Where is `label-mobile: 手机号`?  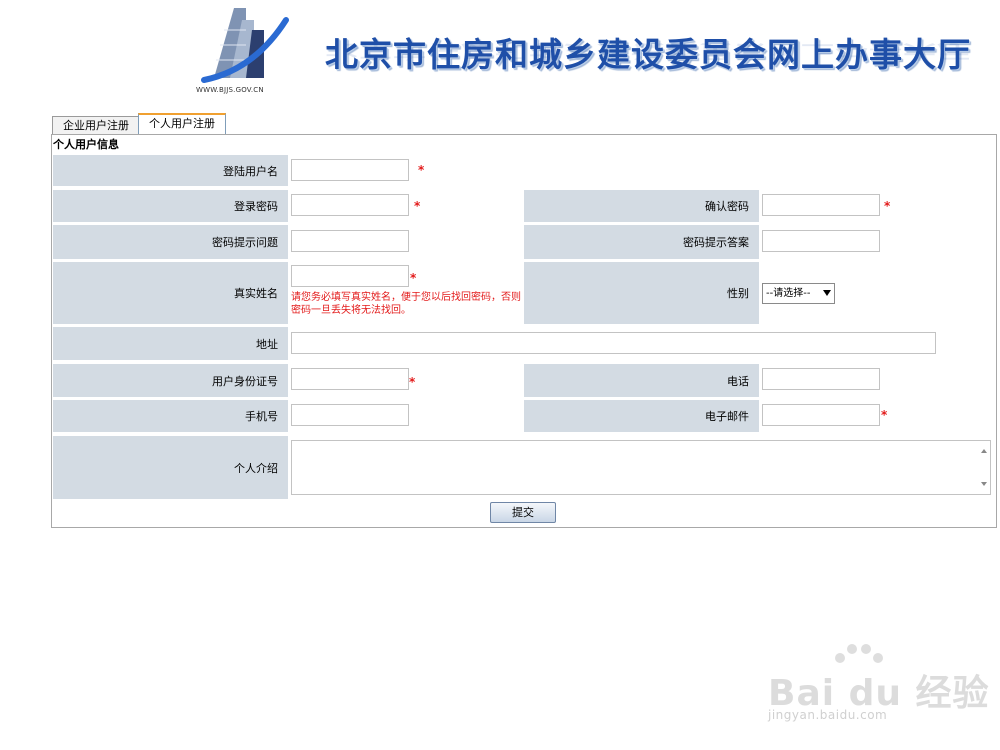 label-mobile: 手机号 is located at coordinates (170, 416).